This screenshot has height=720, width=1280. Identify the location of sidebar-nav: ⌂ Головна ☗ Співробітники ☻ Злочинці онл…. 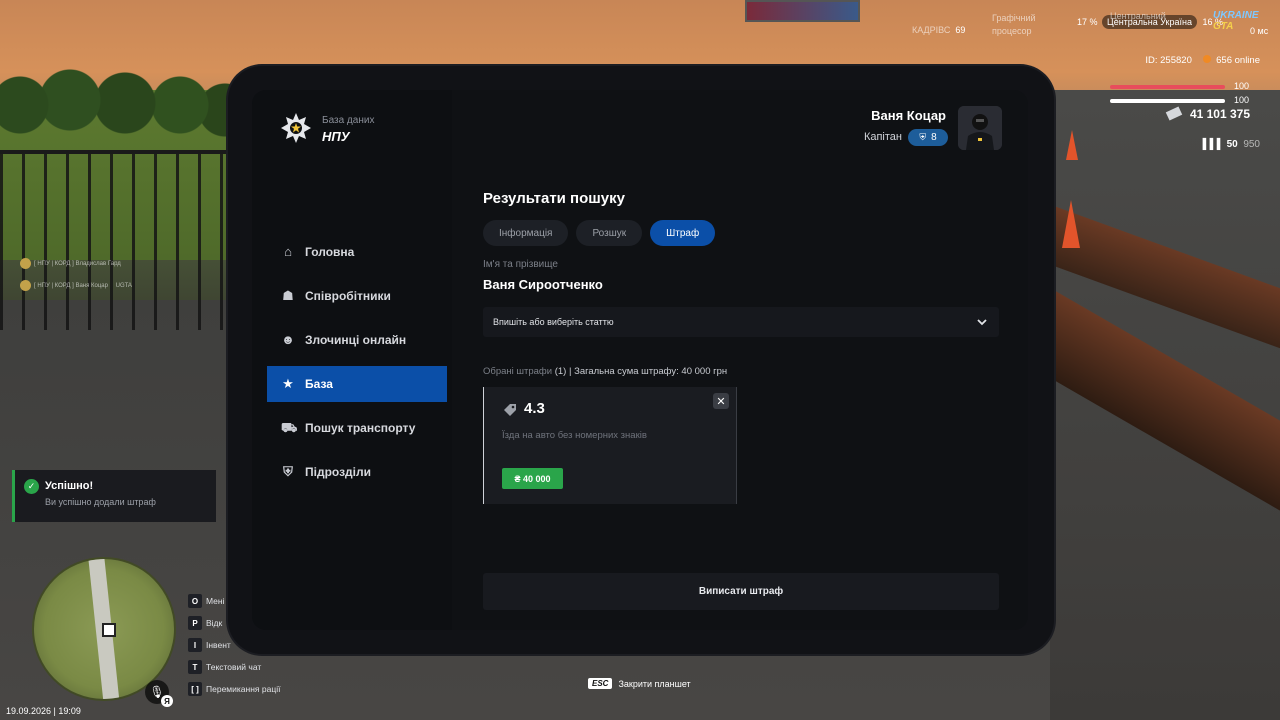
(357, 366).